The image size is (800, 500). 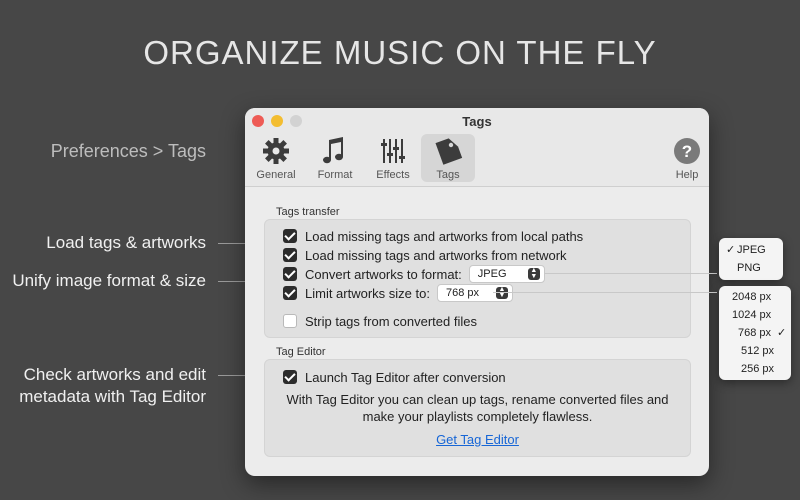 What do you see at coordinates (448, 175) in the screenshot?
I see `tab-tags-label: Tags` at bounding box center [448, 175].